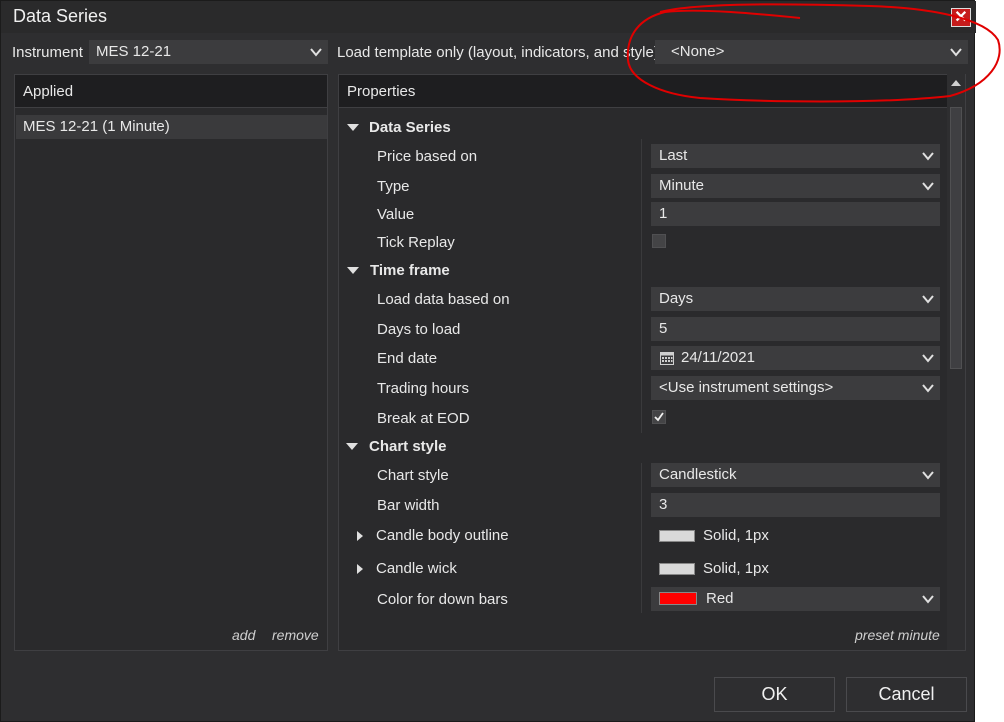 This screenshot has height=722, width=1004. Describe the element at coordinates (410, 127) in the screenshot. I see `section-data-series: Data Series` at that location.